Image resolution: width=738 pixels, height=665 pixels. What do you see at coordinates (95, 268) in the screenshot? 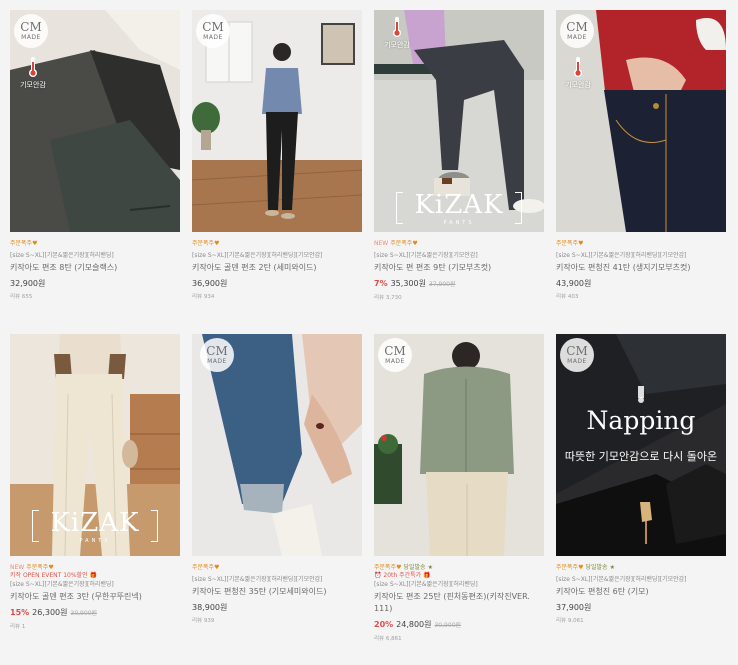
I see `product-name: 키작아도 편조 8탄 (기모슬랙스)` at bounding box center [95, 268].